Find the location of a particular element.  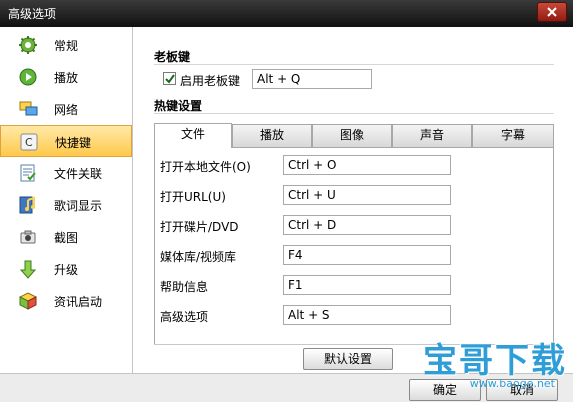

sidebar-item-file-association: 文件关联 is located at coordinates (66, 173).